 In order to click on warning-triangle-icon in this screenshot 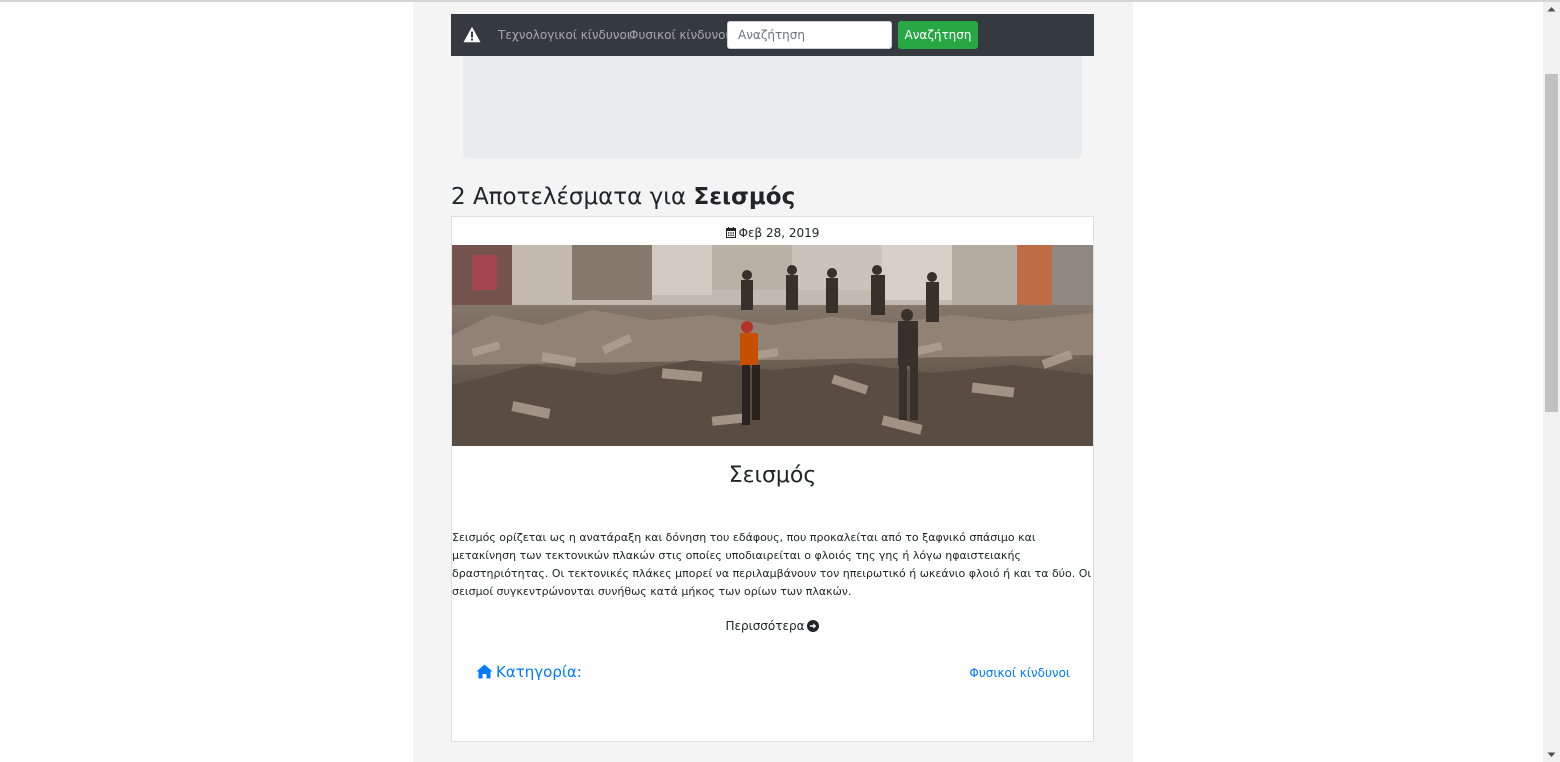, I will do `click(472, 34)`.